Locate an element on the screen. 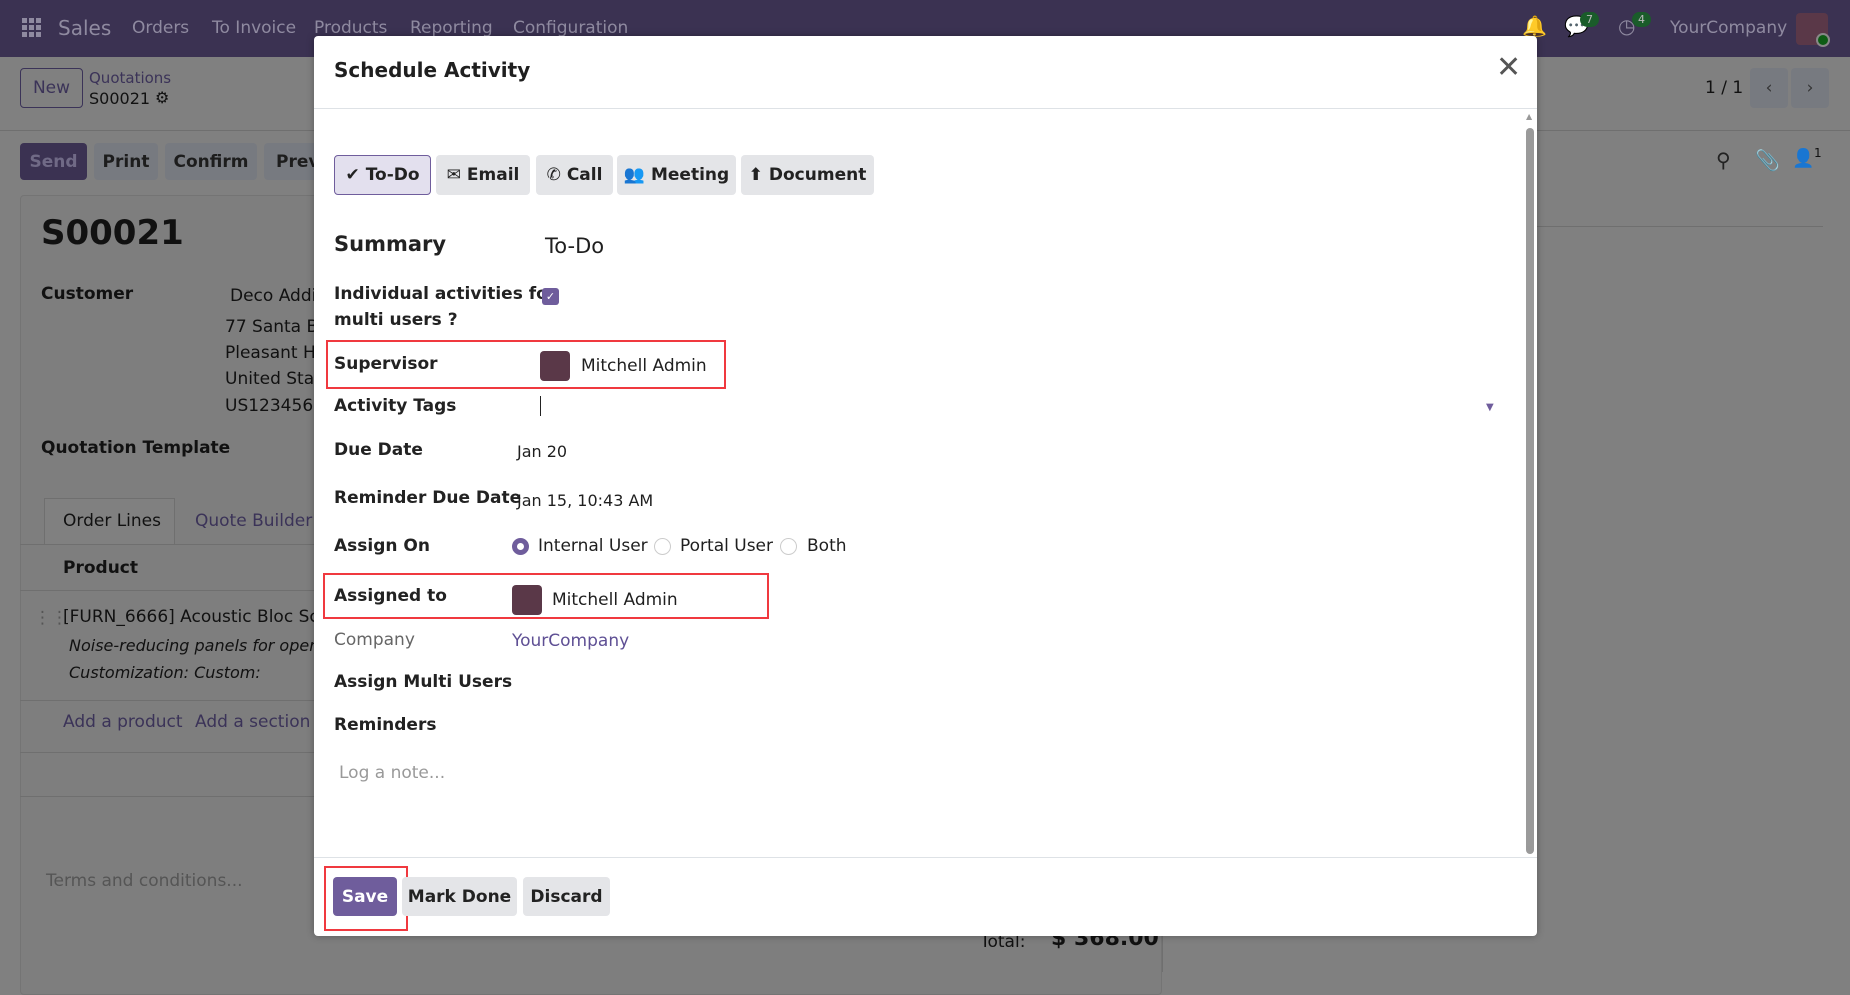  pager-value: 1 / 1 is located at coordinates (1724, 88).